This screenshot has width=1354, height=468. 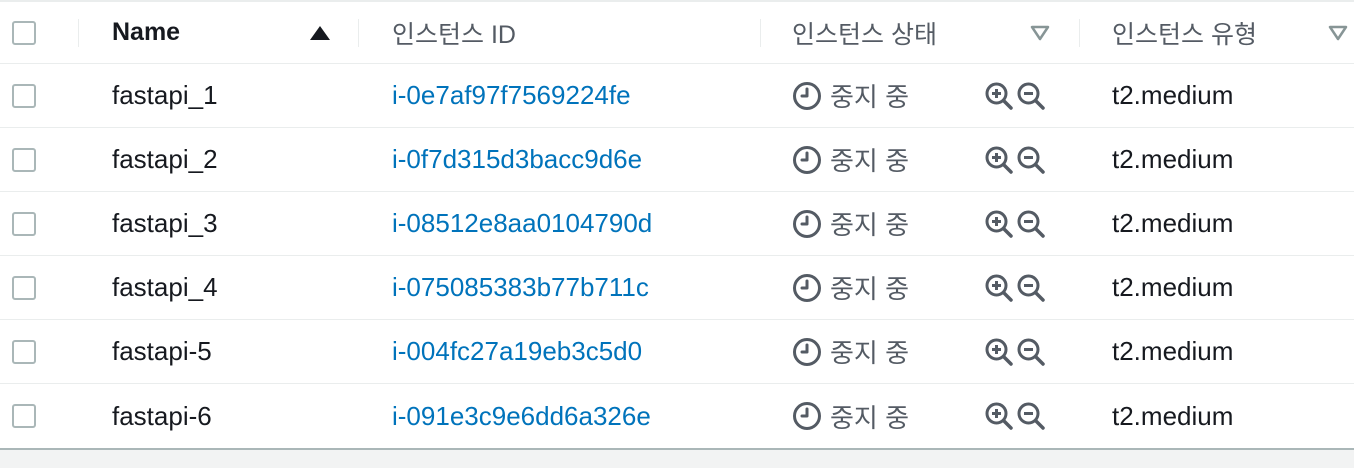 I want to click on instance-name: fastapi_4, so click(x=165, y=287).